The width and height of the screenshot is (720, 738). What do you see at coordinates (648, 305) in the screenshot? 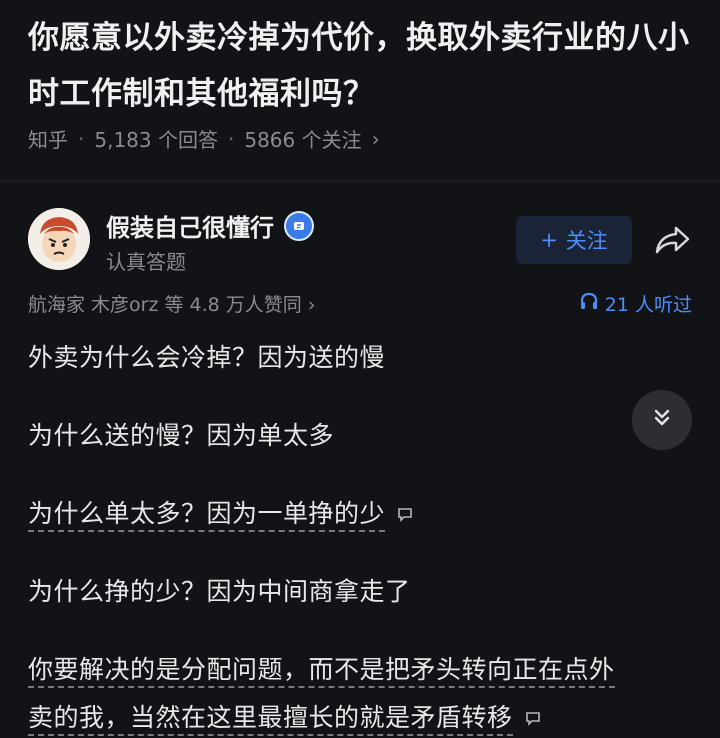
I see `listen-label: 21 人听过` at bounding box center [648, 305].